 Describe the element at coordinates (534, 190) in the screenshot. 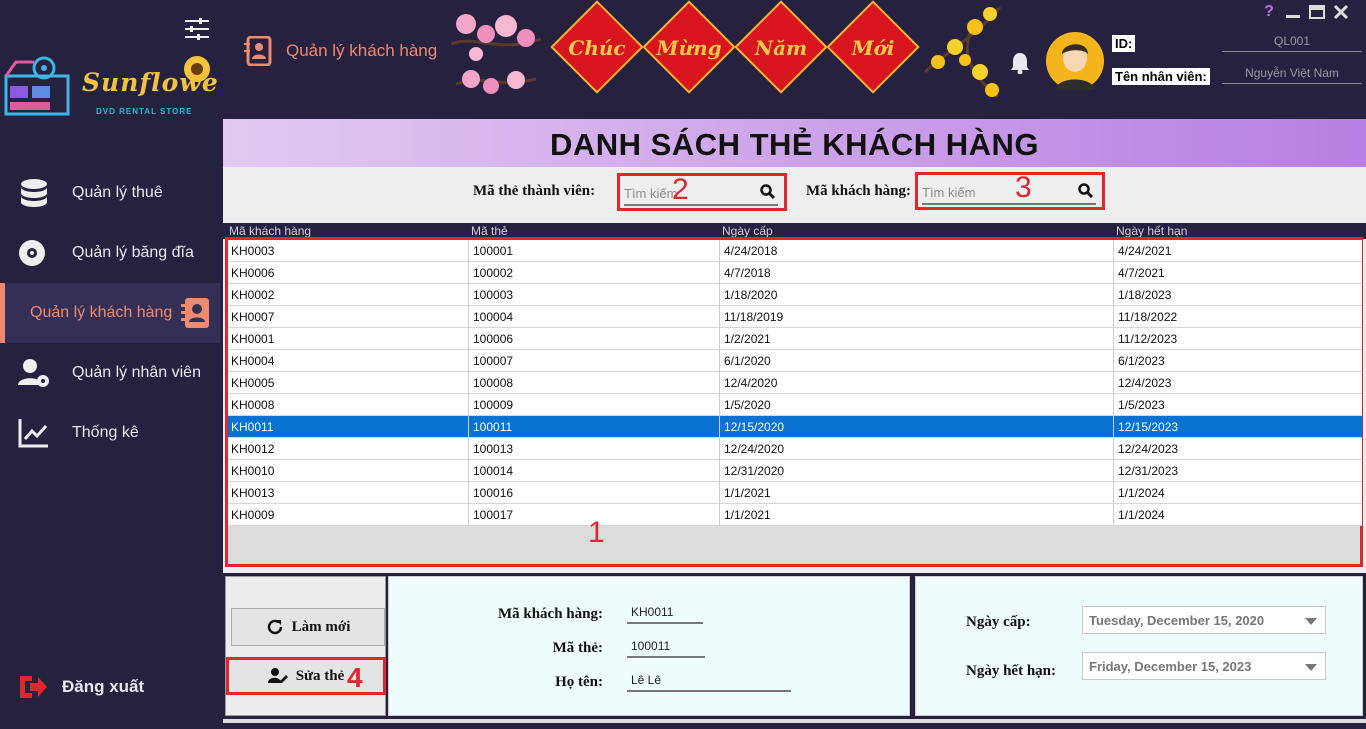

I see `card-search-label: Mã thẻ thành viên:` at that location.